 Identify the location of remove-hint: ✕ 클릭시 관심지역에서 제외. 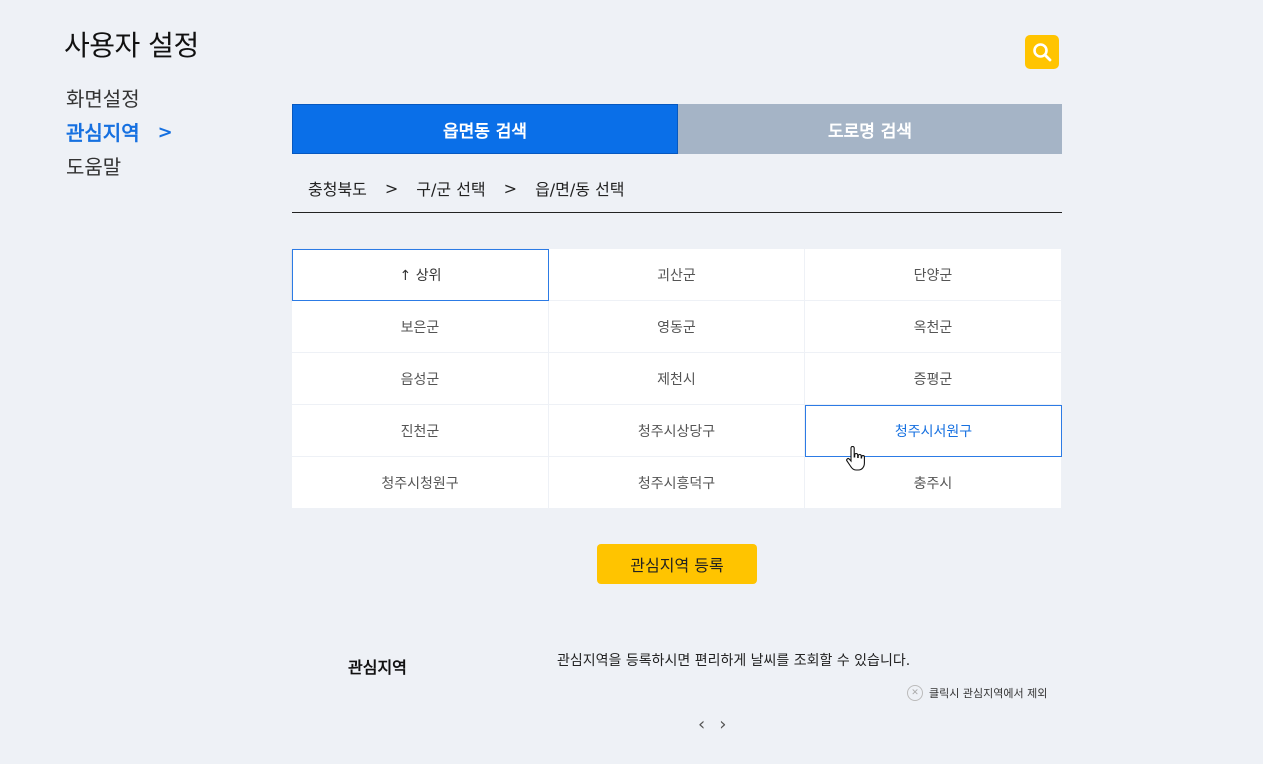
(984, 693).